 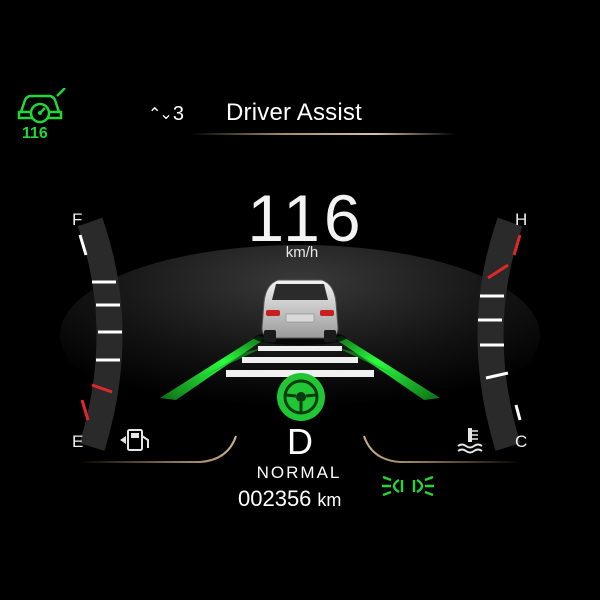 I want to click on coolant-temperature-icon, so click(x=470, y=441).